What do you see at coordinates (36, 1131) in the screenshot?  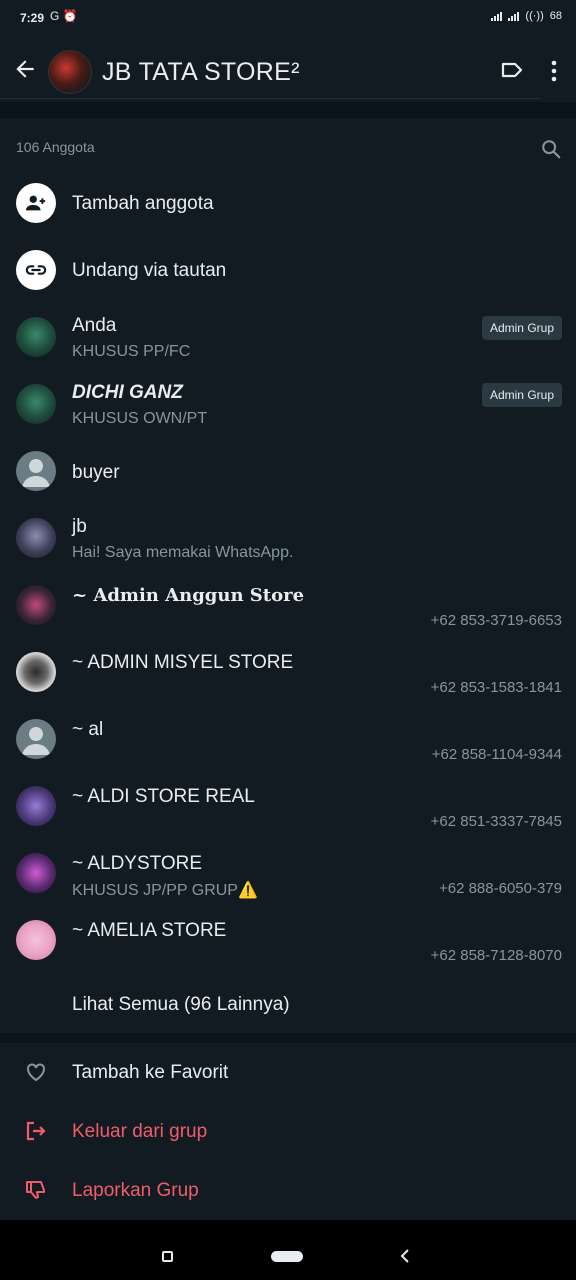 I see `exit-icon` at bounding box center [36, 1131].